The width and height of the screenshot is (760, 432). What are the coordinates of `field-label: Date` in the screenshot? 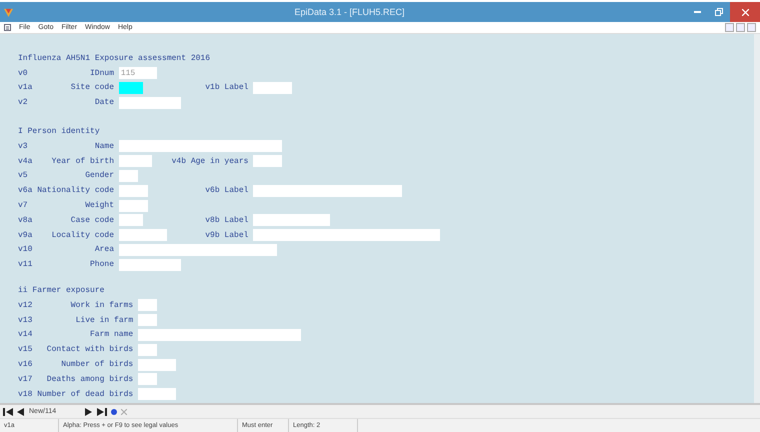 It's located at (104, 103).